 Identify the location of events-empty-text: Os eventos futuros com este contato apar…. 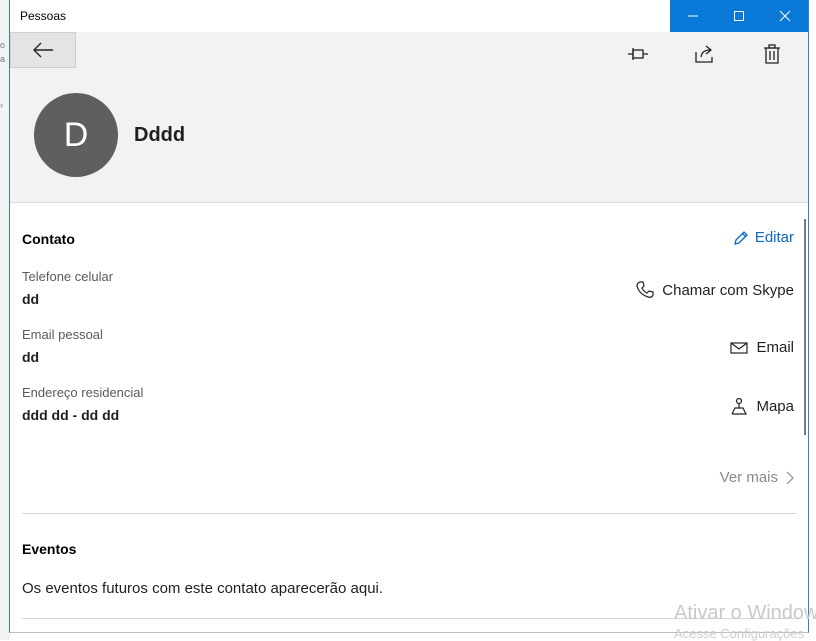
(203, 588).